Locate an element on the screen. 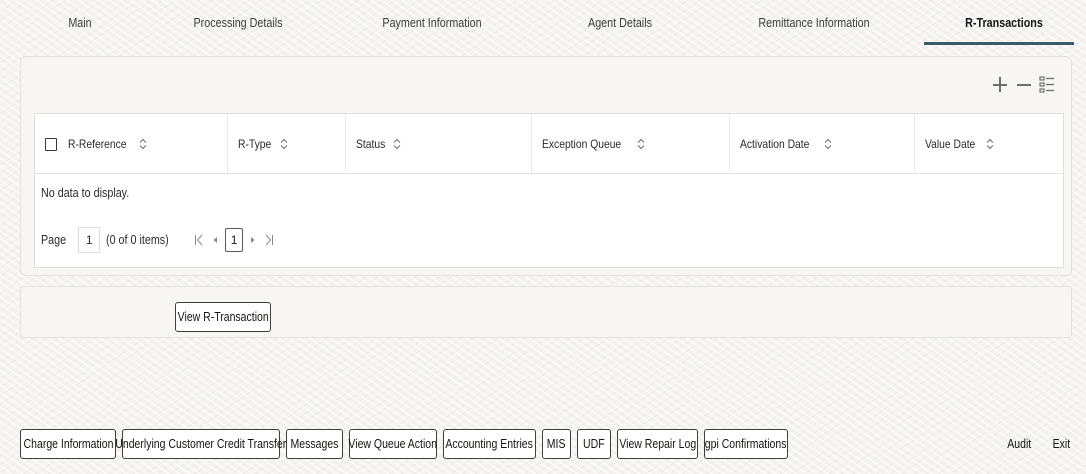 The height and width of the screenshot is (474, 1086). udf-button: UDF is located at coordinates (594, 444).